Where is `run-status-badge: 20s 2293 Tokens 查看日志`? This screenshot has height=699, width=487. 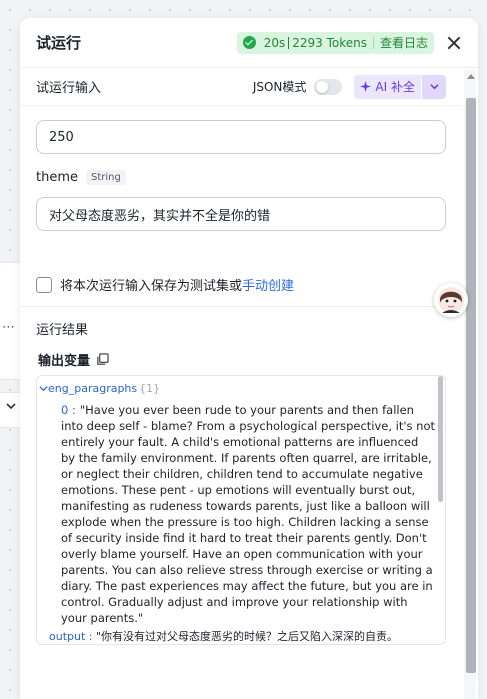 run-status-badge: 20s 2293 Tokens 查看日志 is located at coordinates (335, 42).